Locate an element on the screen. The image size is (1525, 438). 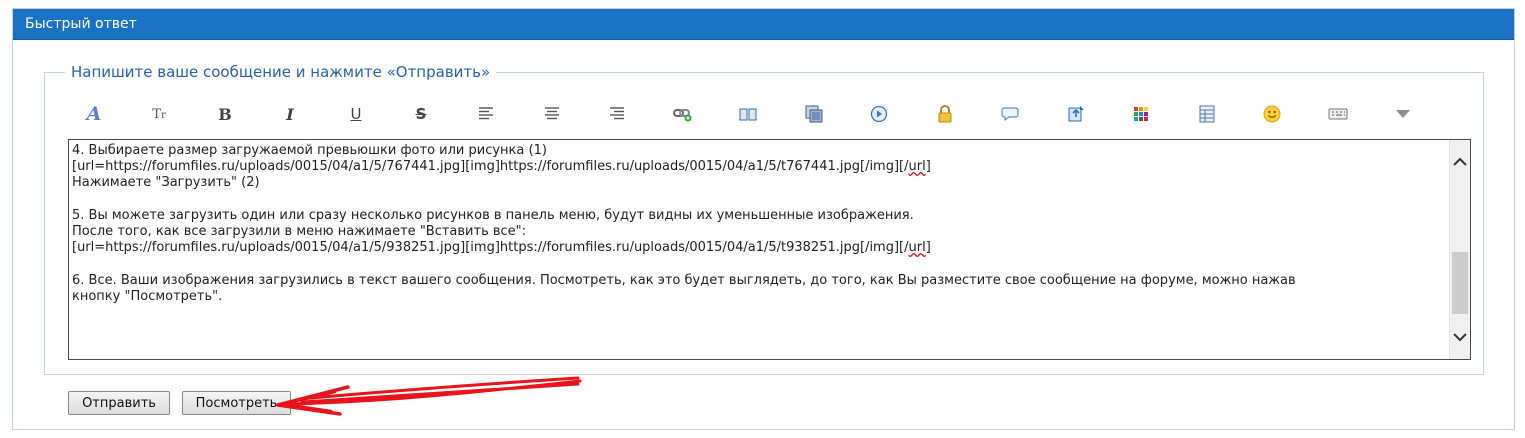
align-left-icon is located at coordinates (486, 114).